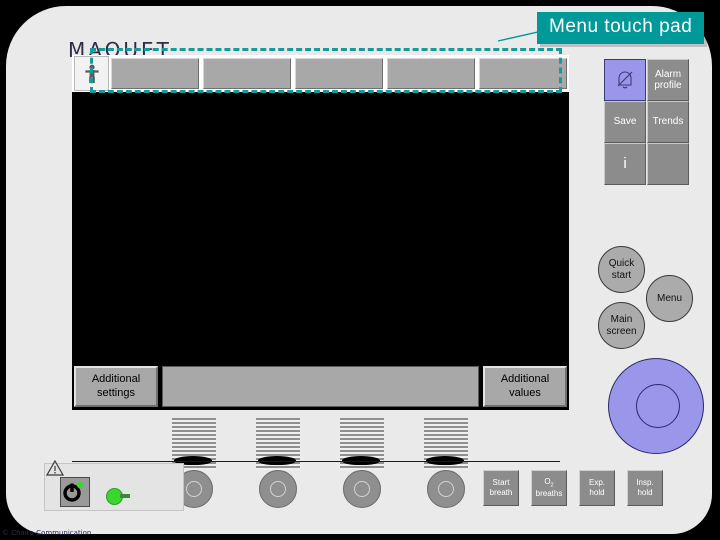  Describe the element at coordinates (669, 298) in the screenshot. I see `menu-button: Menu` at that location.